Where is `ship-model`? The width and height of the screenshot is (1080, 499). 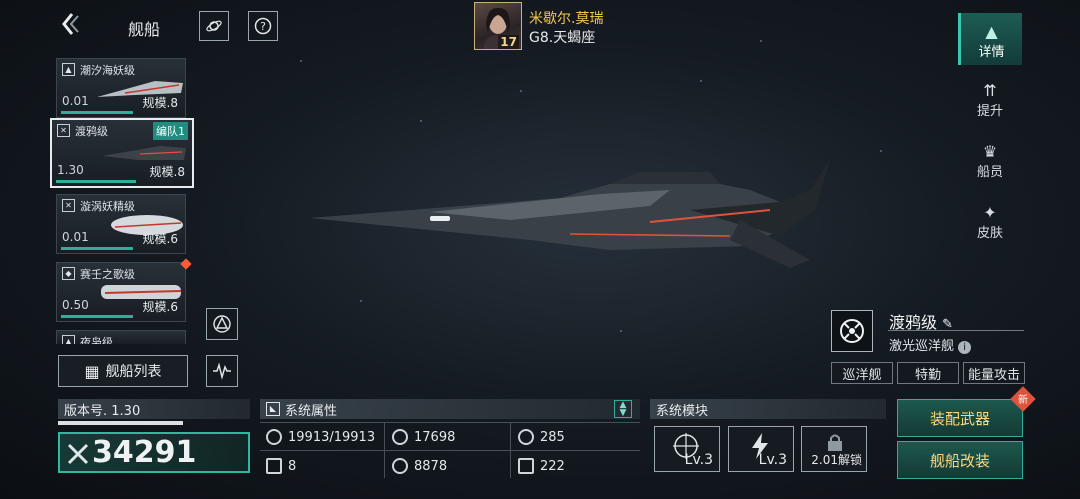
ship-model is located at coordinates (570, 214).